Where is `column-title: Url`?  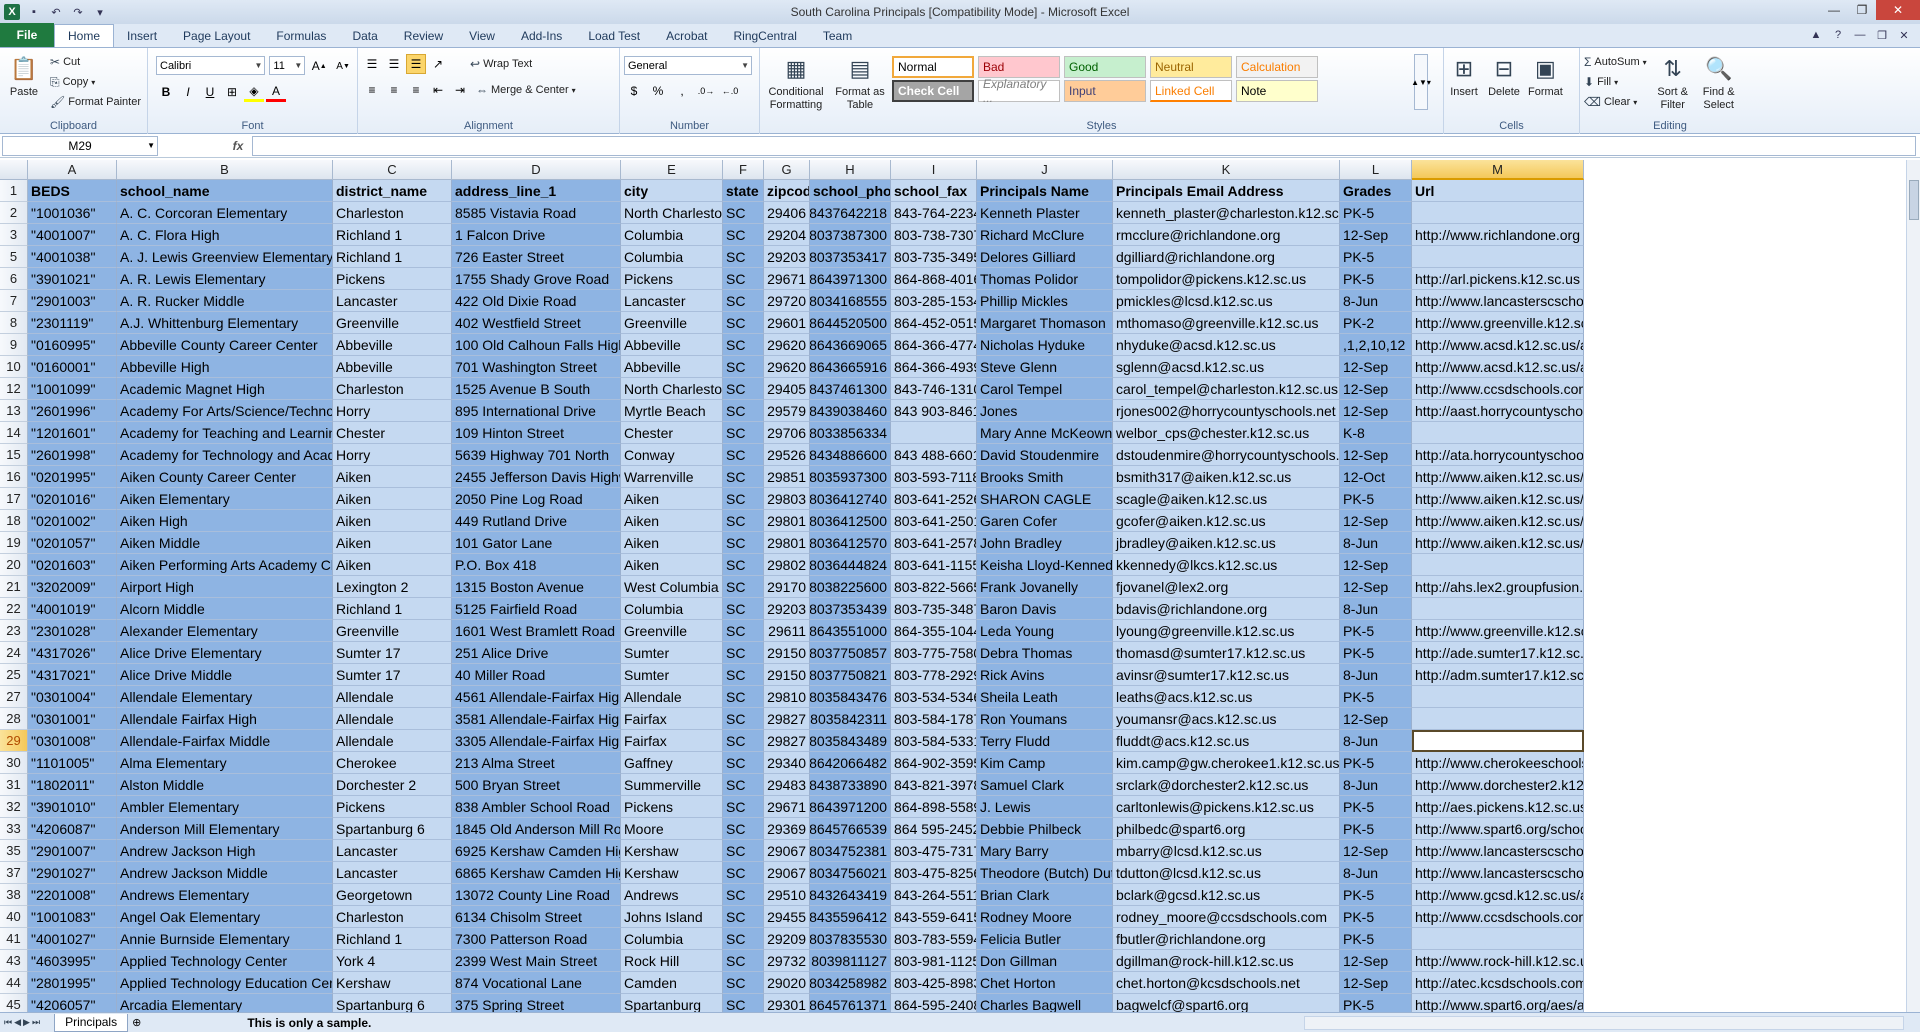
column-title: Url is located at coordinates (1498, 191).